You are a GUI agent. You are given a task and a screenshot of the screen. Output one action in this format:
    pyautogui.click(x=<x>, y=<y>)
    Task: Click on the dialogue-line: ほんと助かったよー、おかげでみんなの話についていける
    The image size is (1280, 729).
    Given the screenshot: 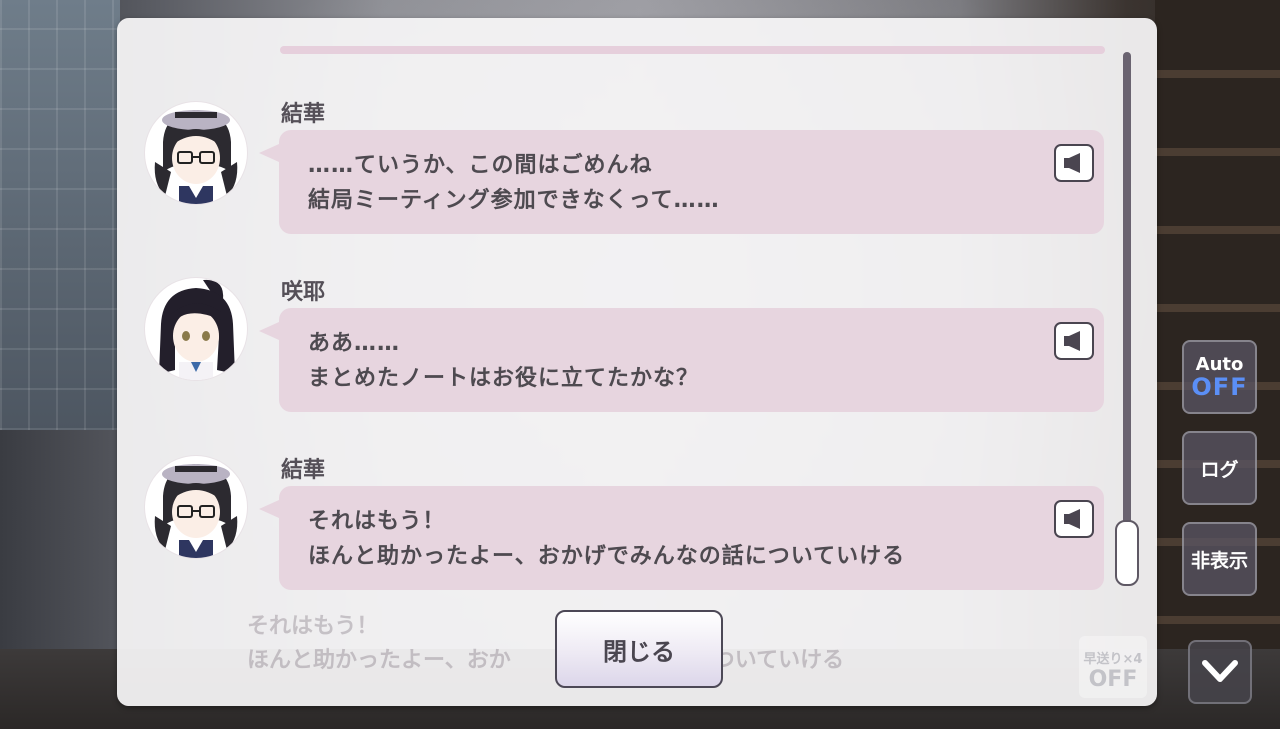 What is the action you would take?
    pyautogui.click(x=607, y=556)
    